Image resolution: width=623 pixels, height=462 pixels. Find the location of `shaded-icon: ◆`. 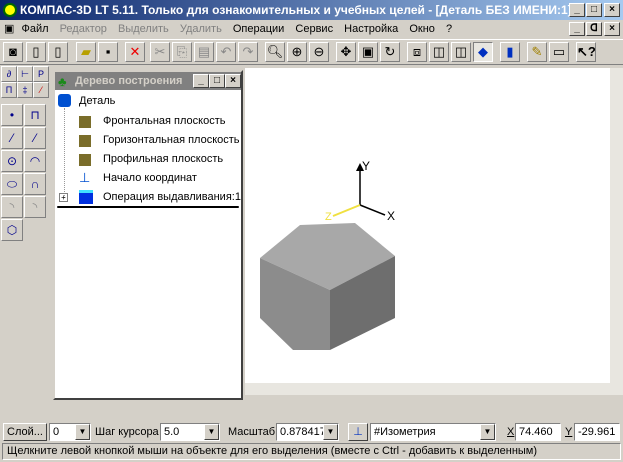

shaded-icon: ◆ is located at coordinates (483, 52).